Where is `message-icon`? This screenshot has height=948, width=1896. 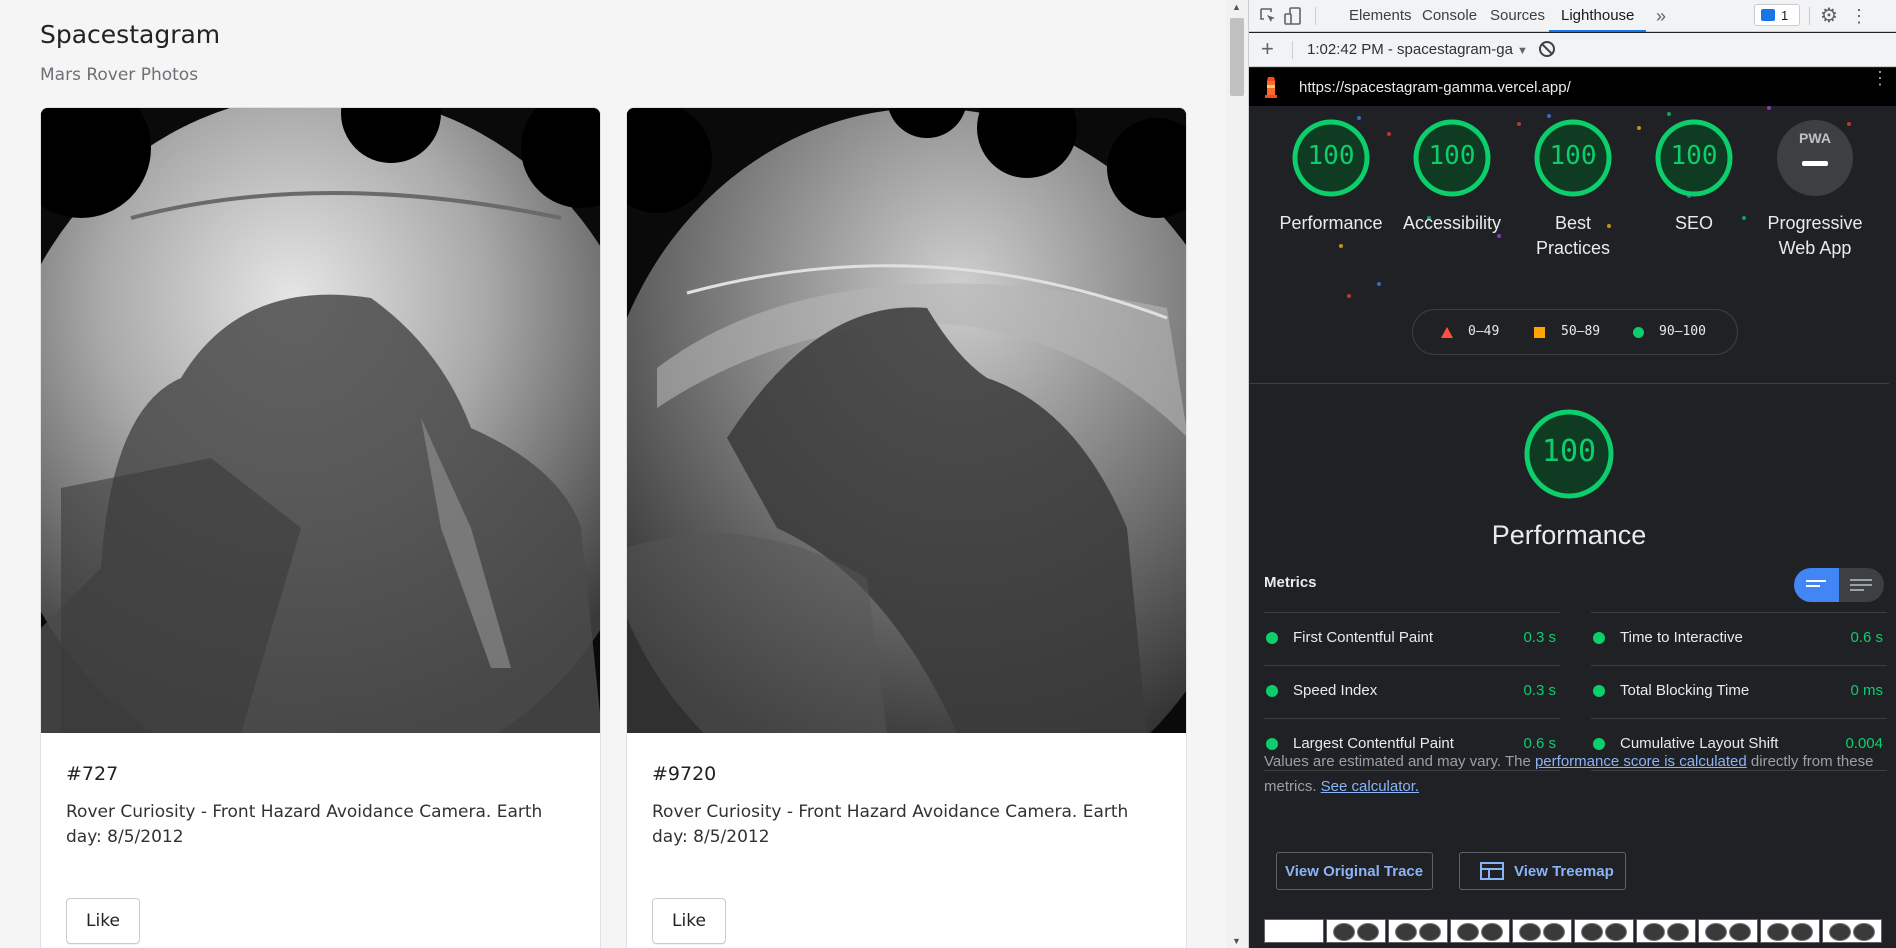
message-icon is located at coordinates (1768, 15).